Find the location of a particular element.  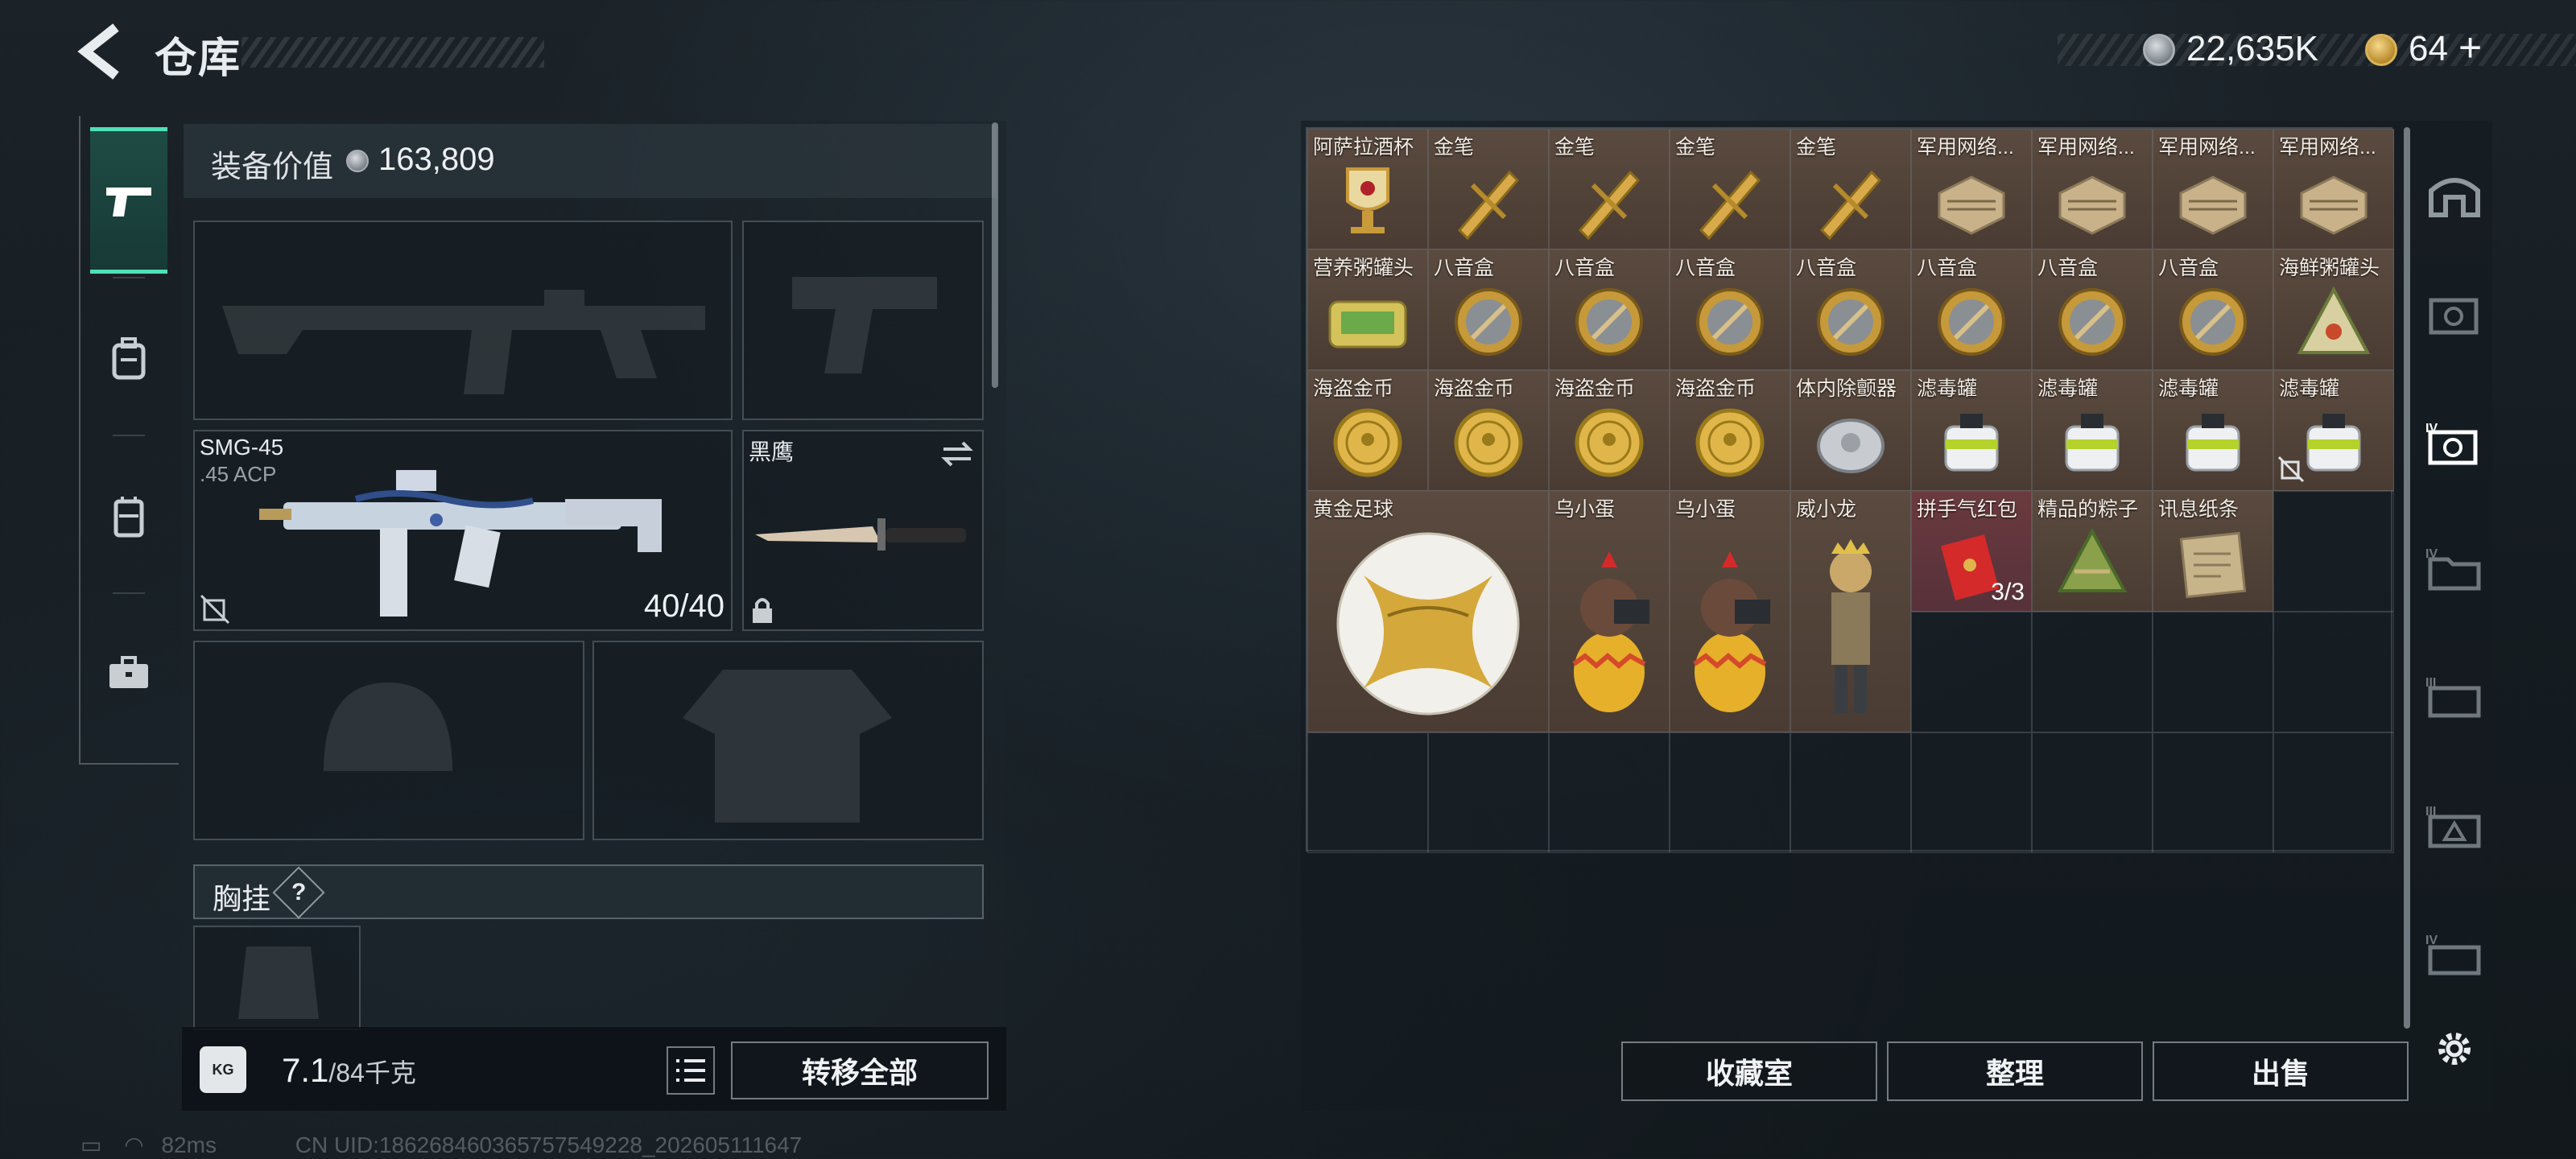

storage-item-large: 黄金足球 is located at coordinates (1428, 611).